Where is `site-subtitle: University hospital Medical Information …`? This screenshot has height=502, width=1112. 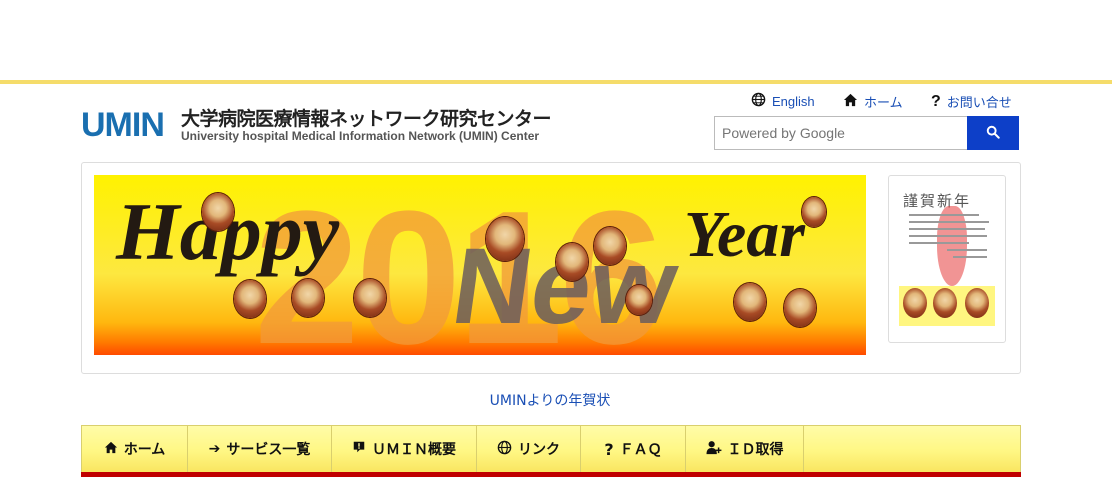
site-subtitle: University hospital Medical Information … is located at coordinates (360, 136).